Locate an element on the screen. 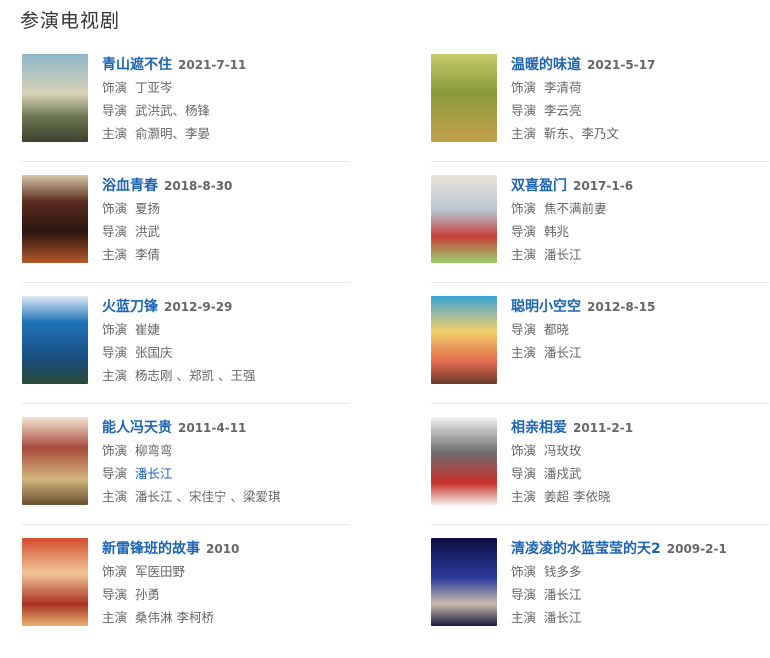 This screenshot has height=658, width=770. cast-value: 李倩 is located at coordinates (148, 254).